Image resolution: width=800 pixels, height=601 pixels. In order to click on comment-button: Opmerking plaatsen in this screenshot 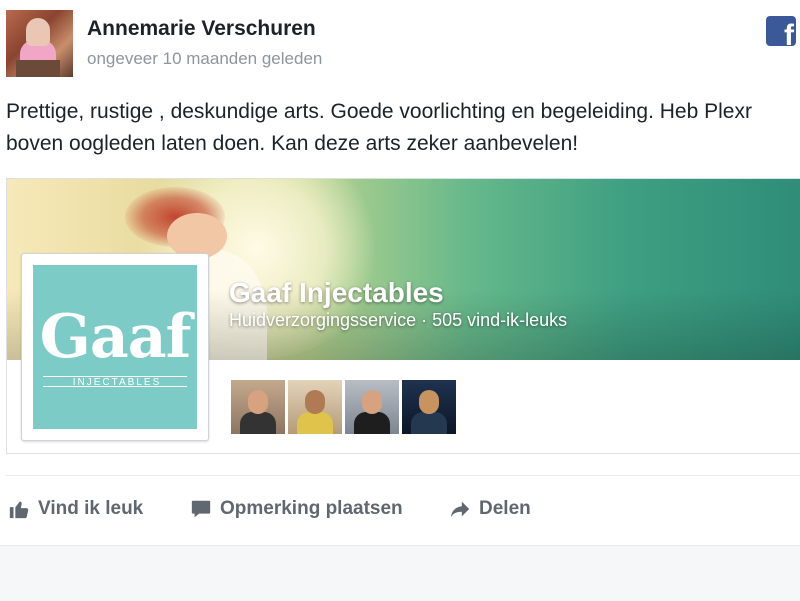, I will do `click(296, 509)`.